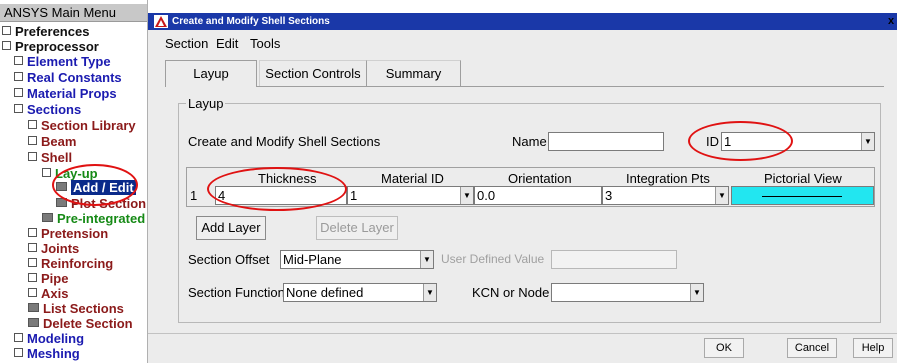 This screenshot has height=363, width=897. I want to click on highlight-oval-add-edit, so click(95, 185).